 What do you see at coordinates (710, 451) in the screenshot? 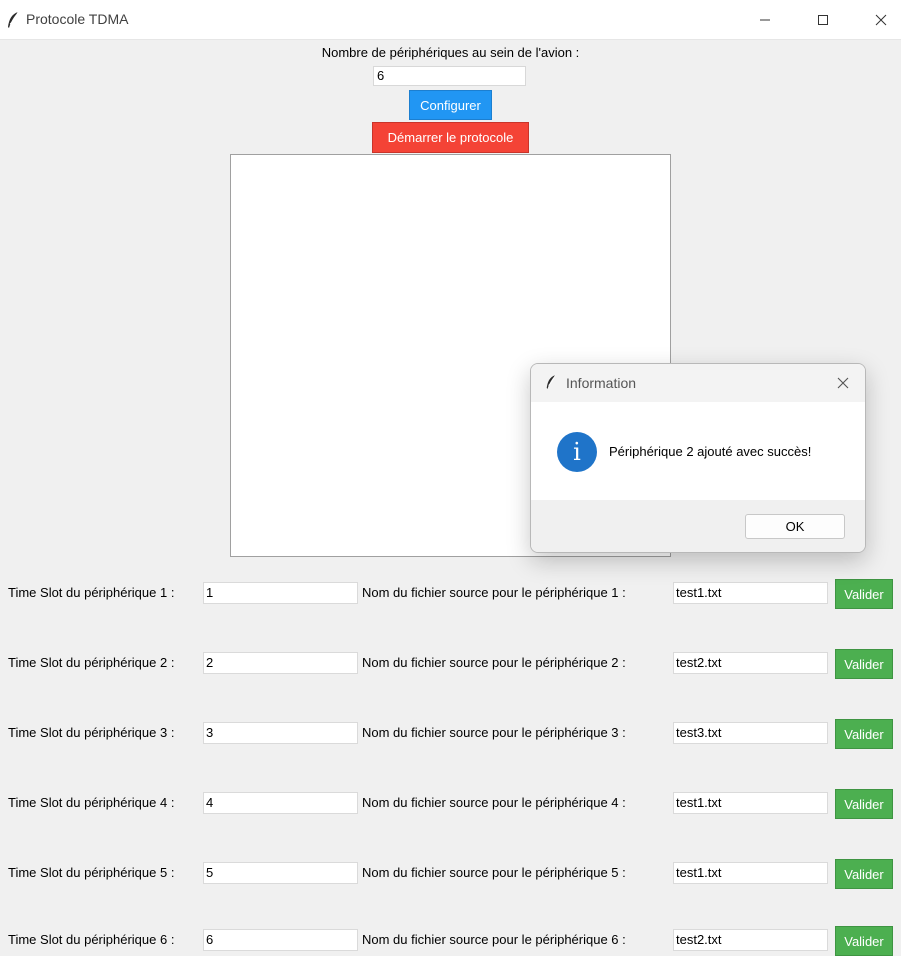
I see `dialog-message: Périphérique 2 ajouté avec succès!` at bounding box center [710, 451].